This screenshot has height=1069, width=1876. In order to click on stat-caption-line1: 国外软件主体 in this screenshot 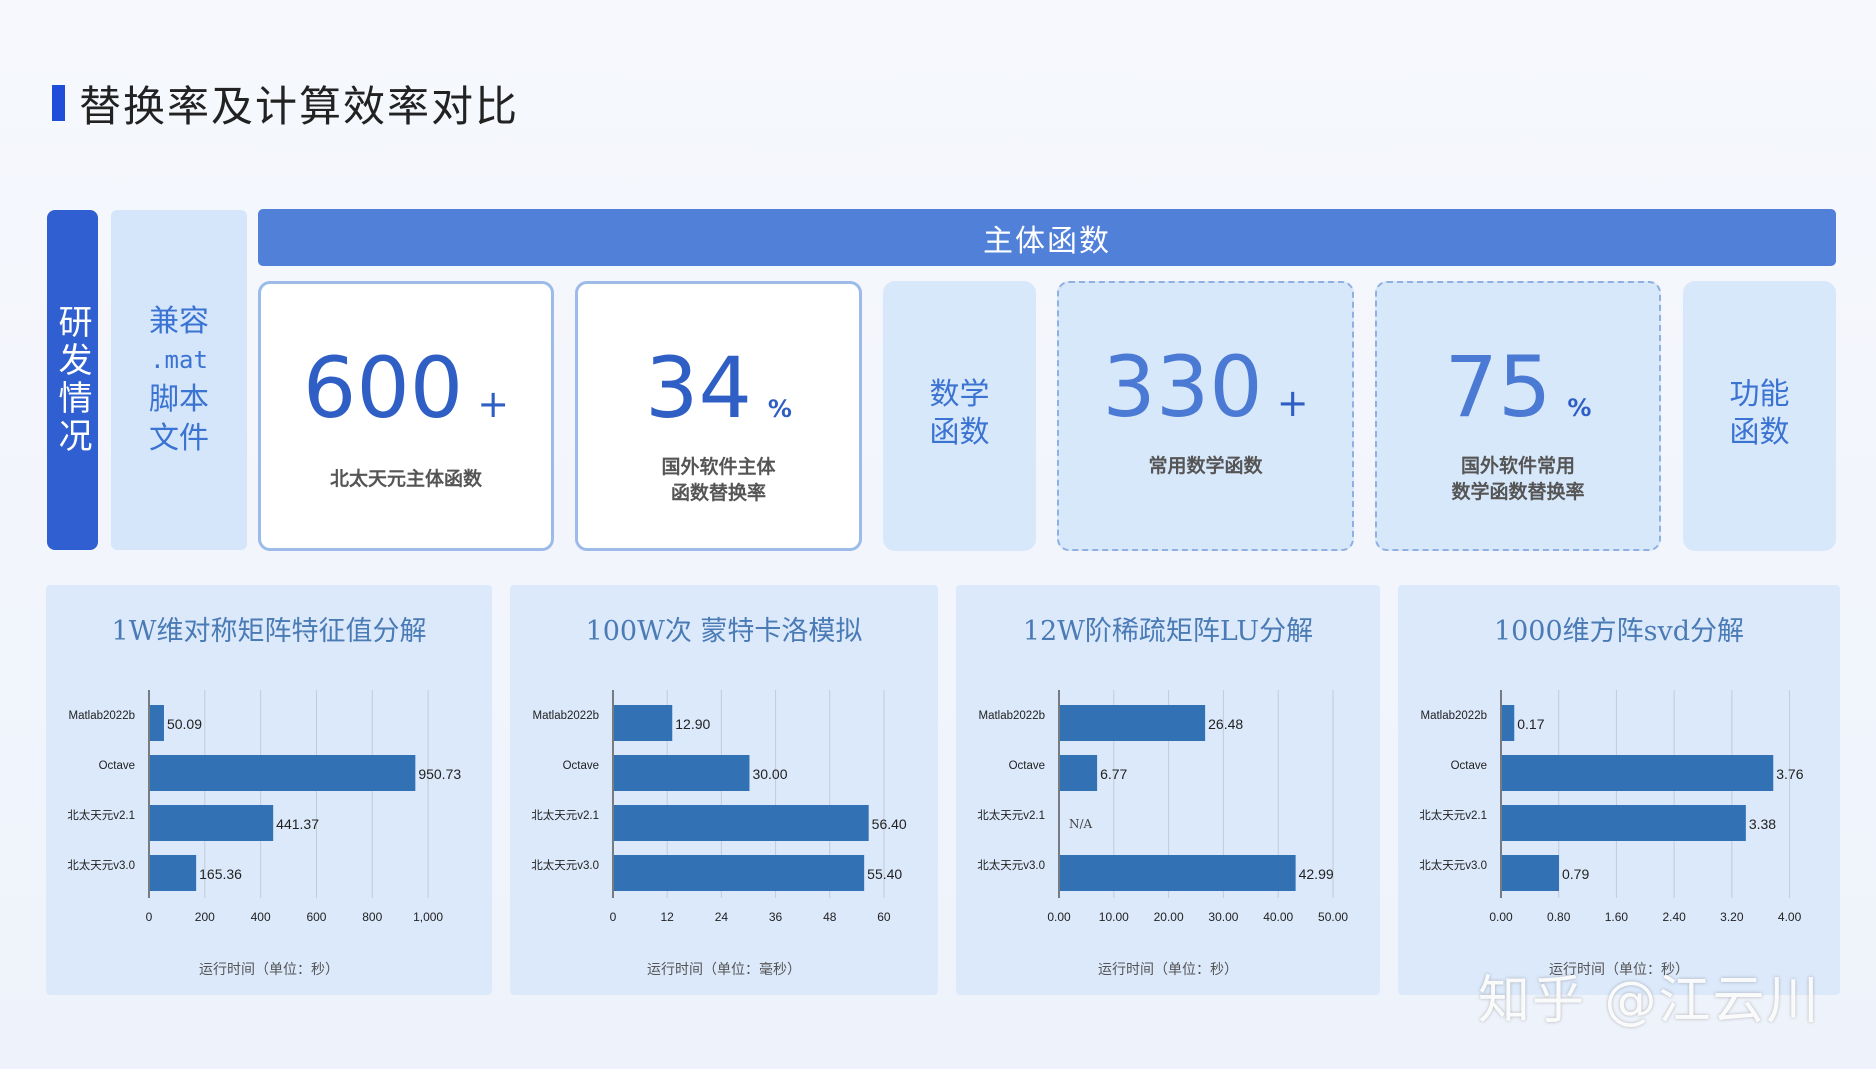, I will do `click(718, 467)`.